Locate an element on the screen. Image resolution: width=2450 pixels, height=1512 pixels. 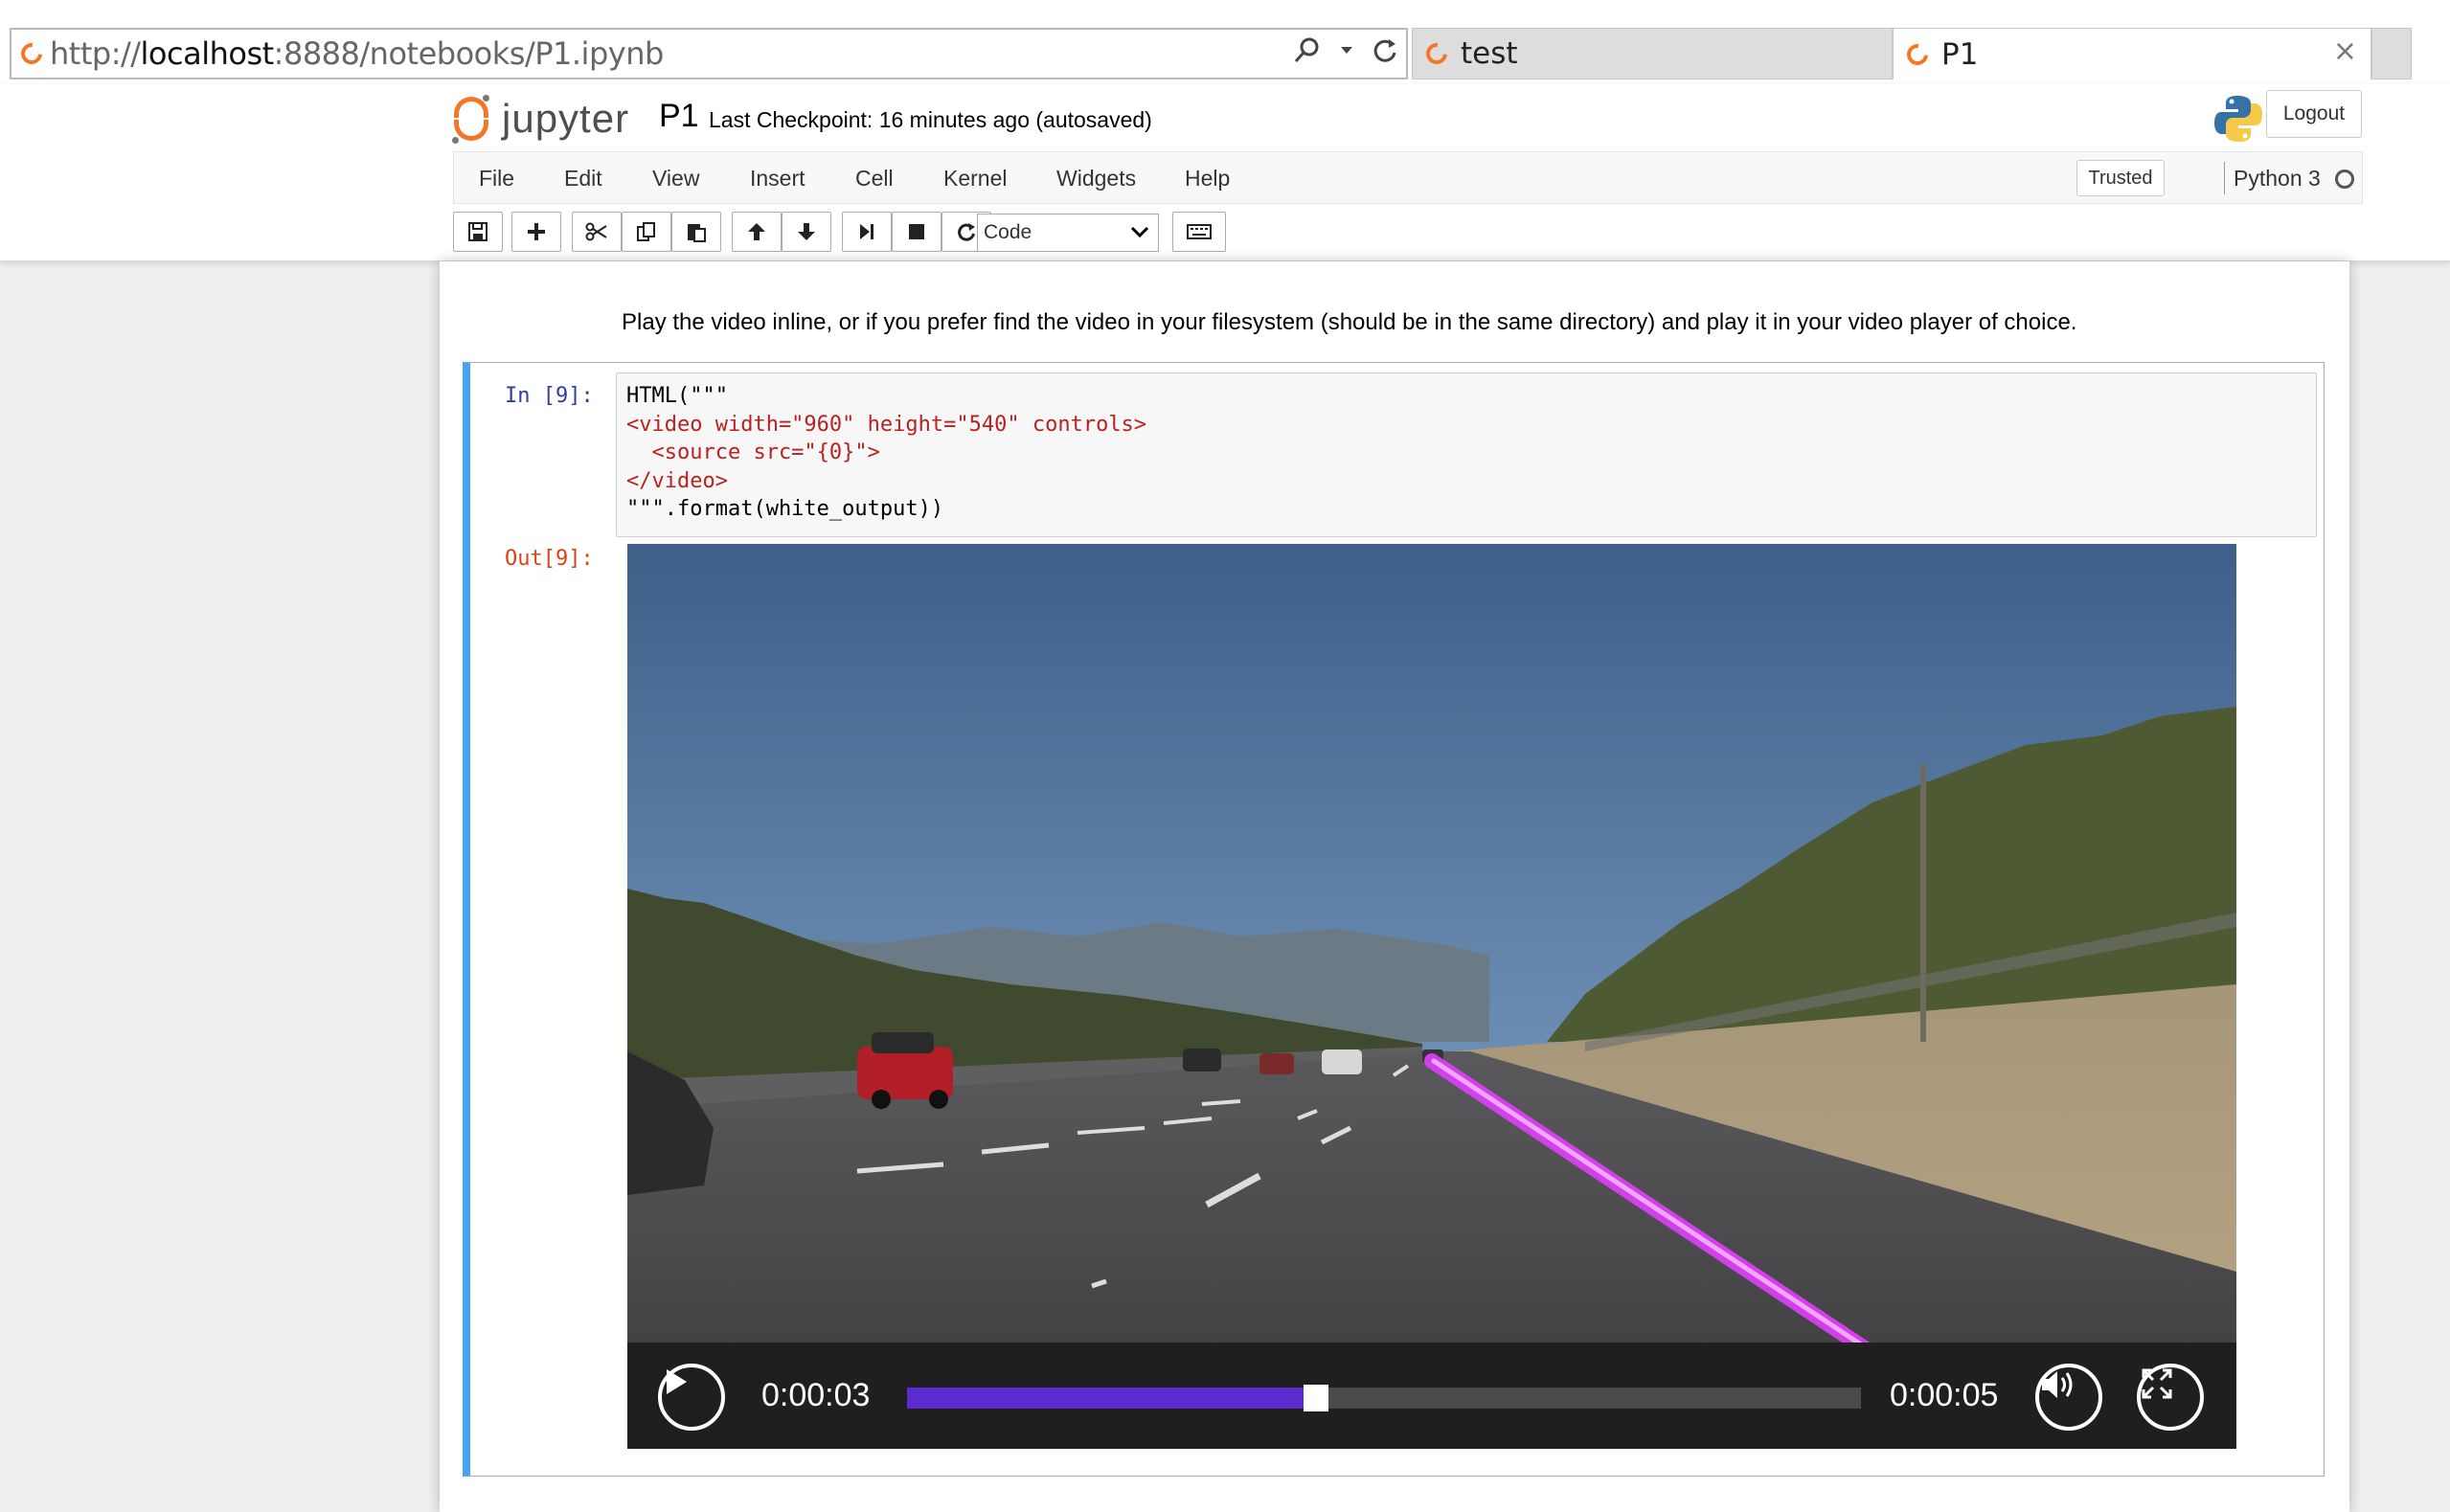
command-palette-button is located at coordinates (1199, 232).